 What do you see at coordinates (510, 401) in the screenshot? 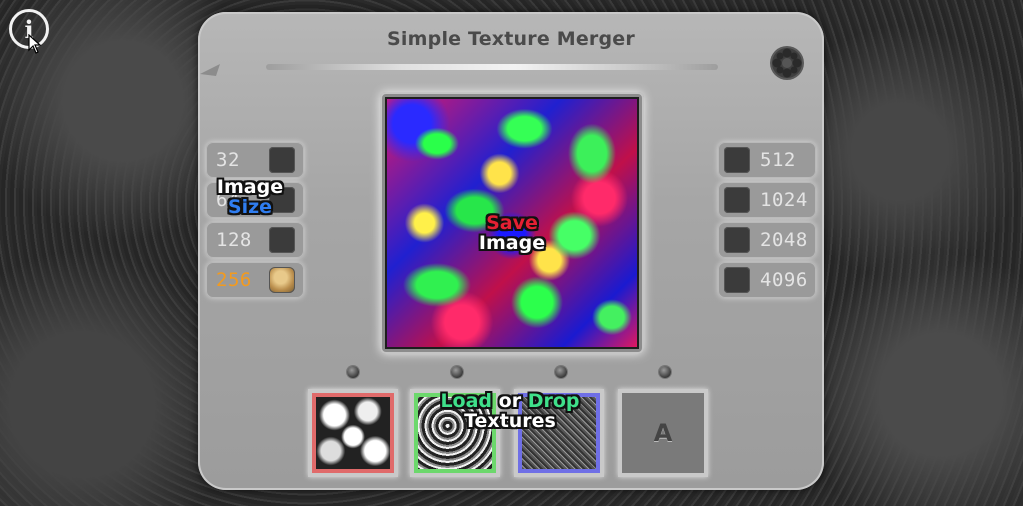
I see `or-word: or` at bounding box center [510, 401].